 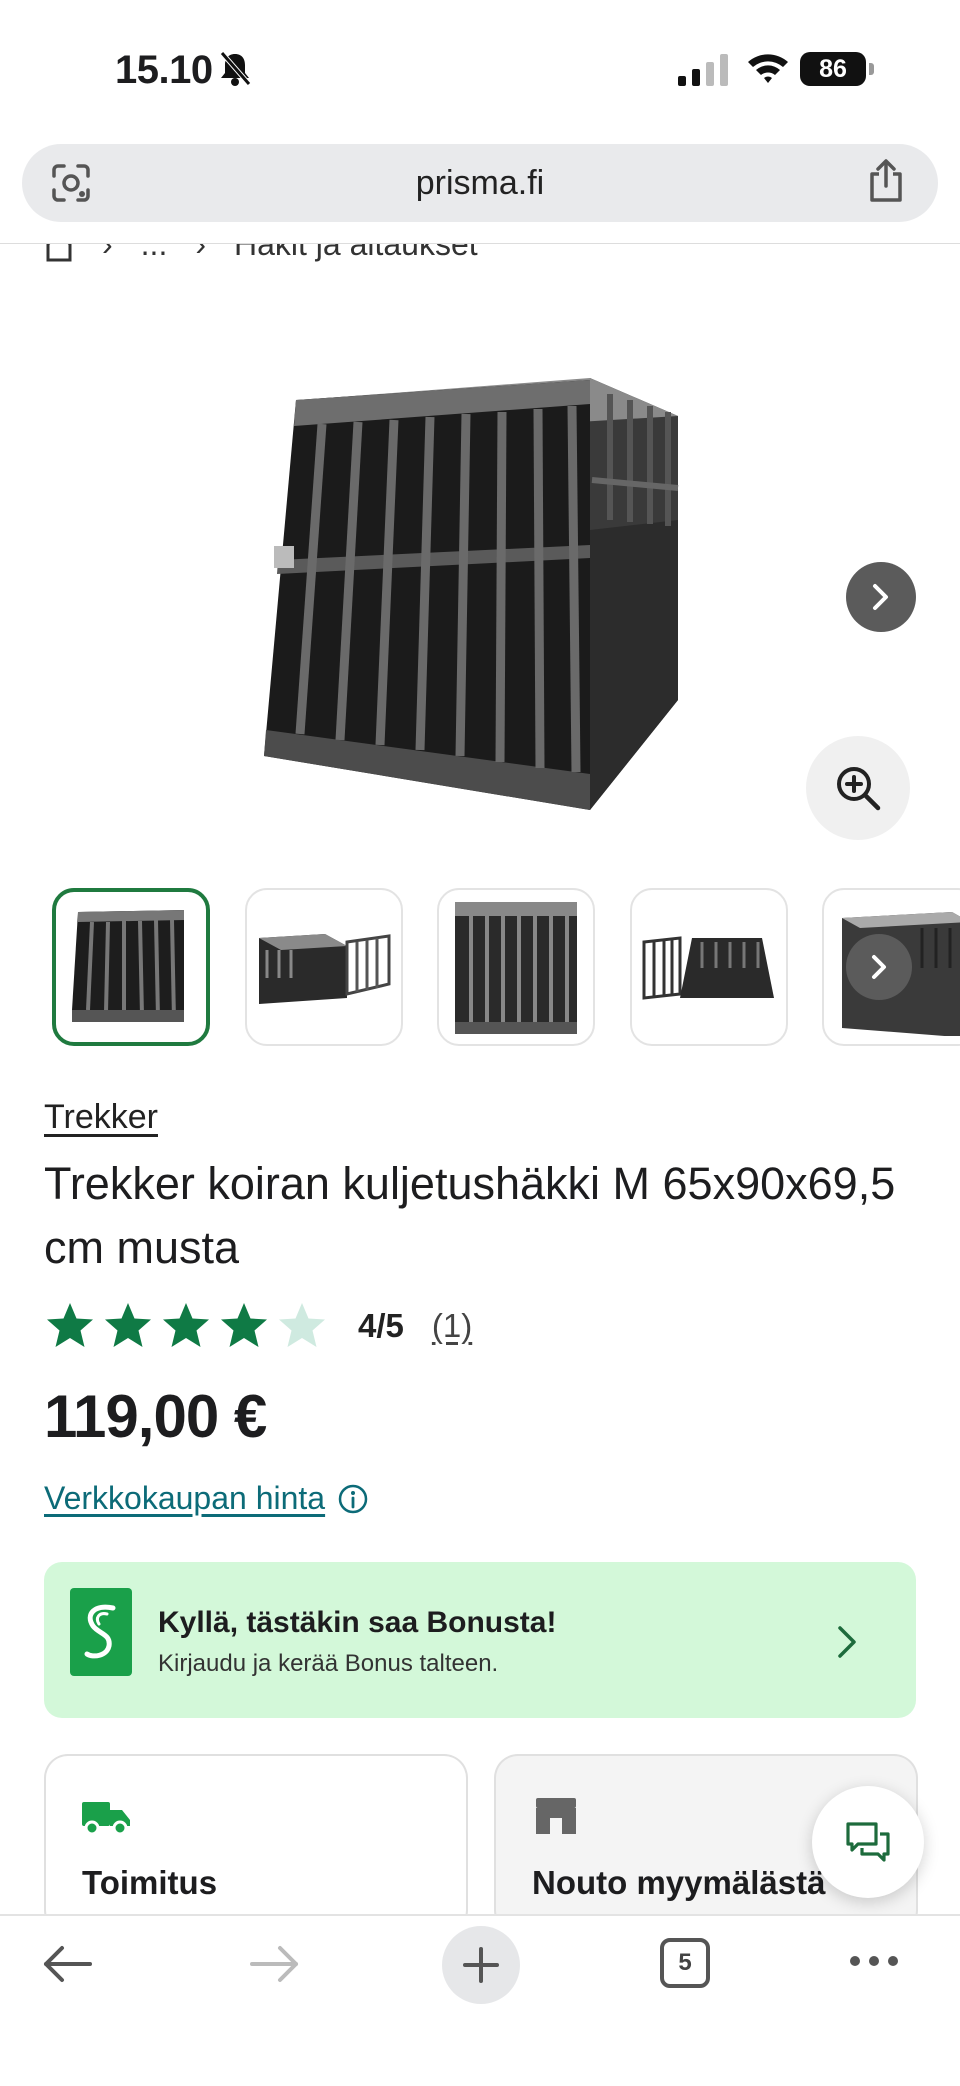 I want to click on image-next-button, so click(x=881, y=597).